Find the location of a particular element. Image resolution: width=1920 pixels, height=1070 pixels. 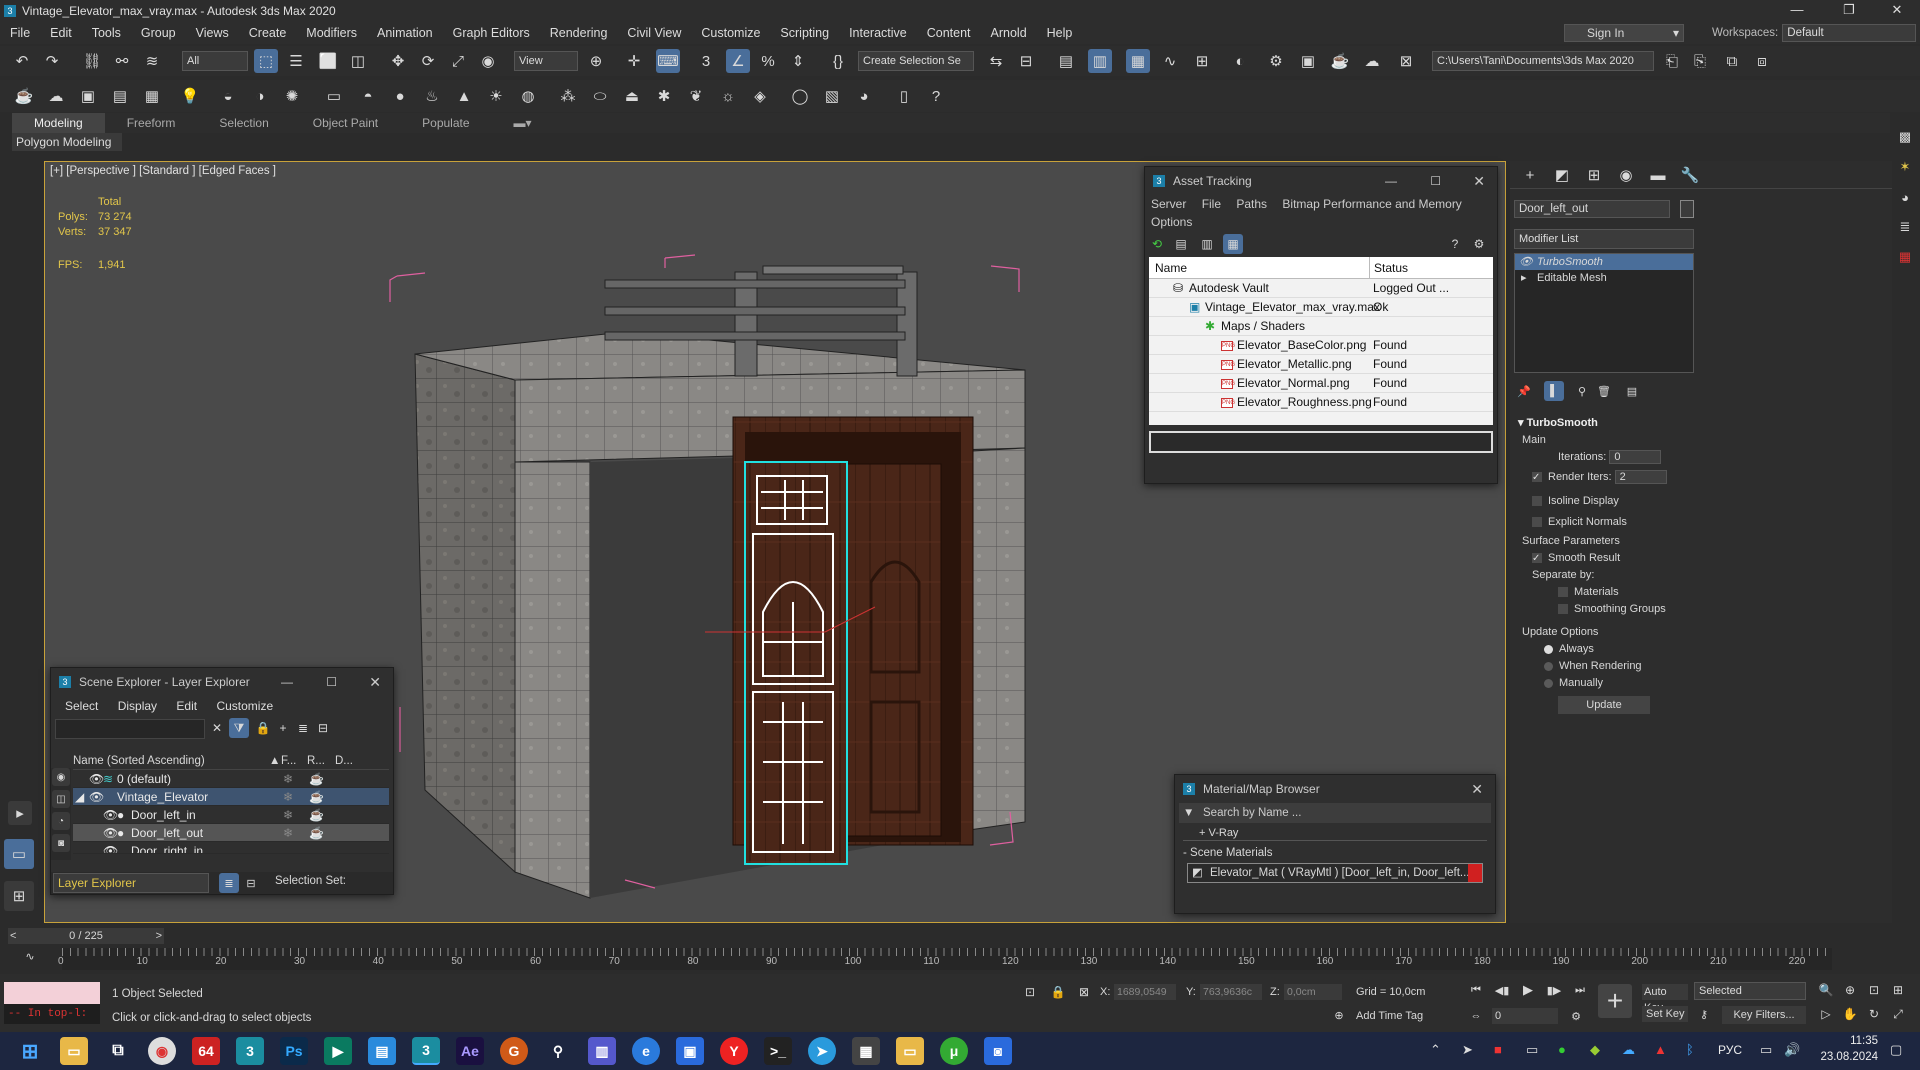

viewport-layout-icon: ▭ is located at coordinates (19, 854).